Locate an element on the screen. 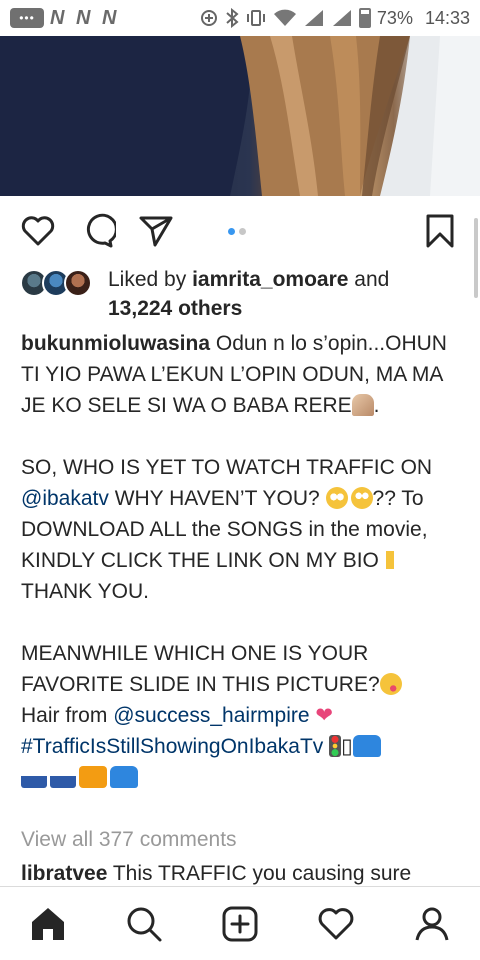 This screenshot has height=960, width=480. hashtag-link: #TrafficIsStillShowingOnIbakaTv is located at coordinates (172, 746).